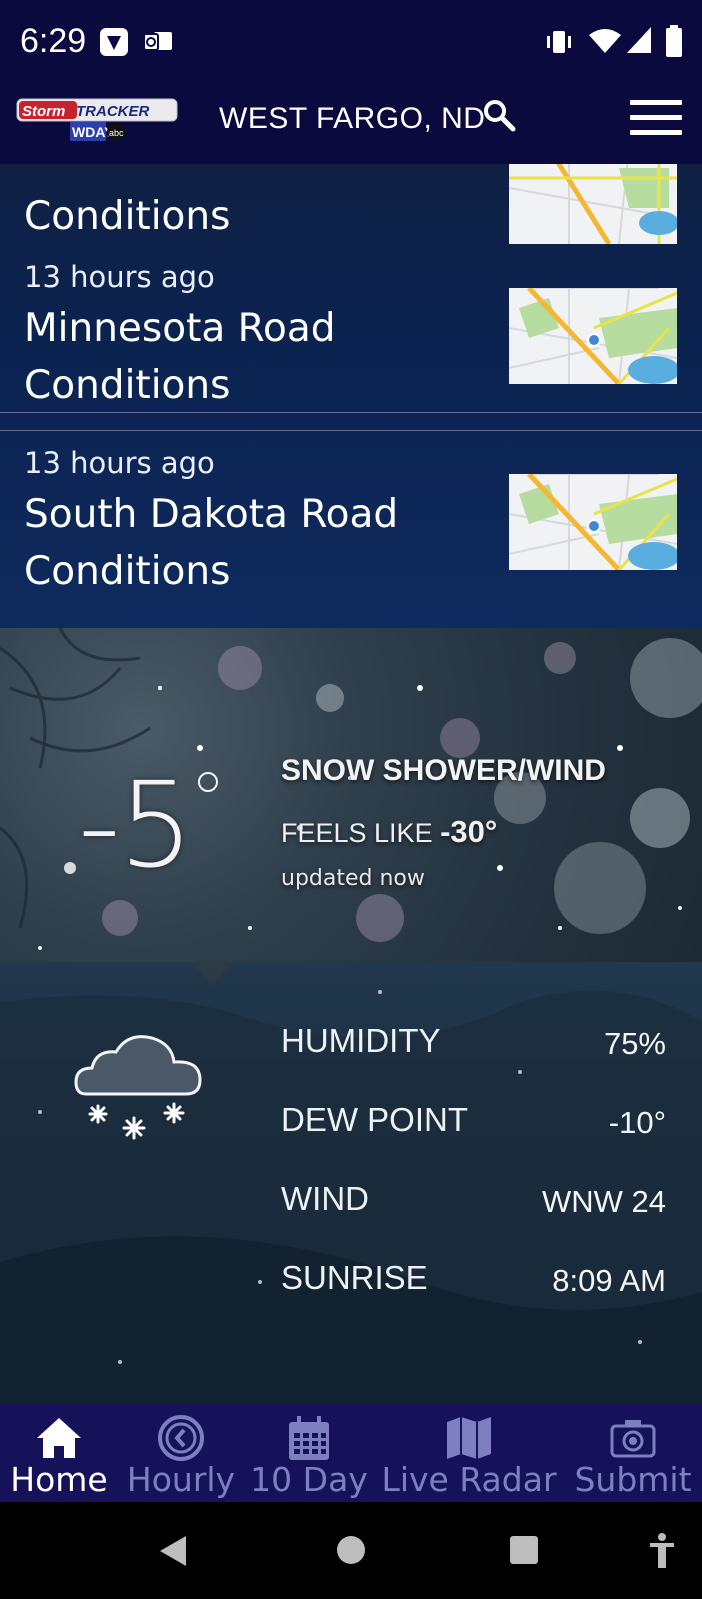 This screenshot has width=702, height=1599. What do you see at coordinates (114, 42) in the screenshot?
I see `notification-app-icon` at bounding box center [114, 42].